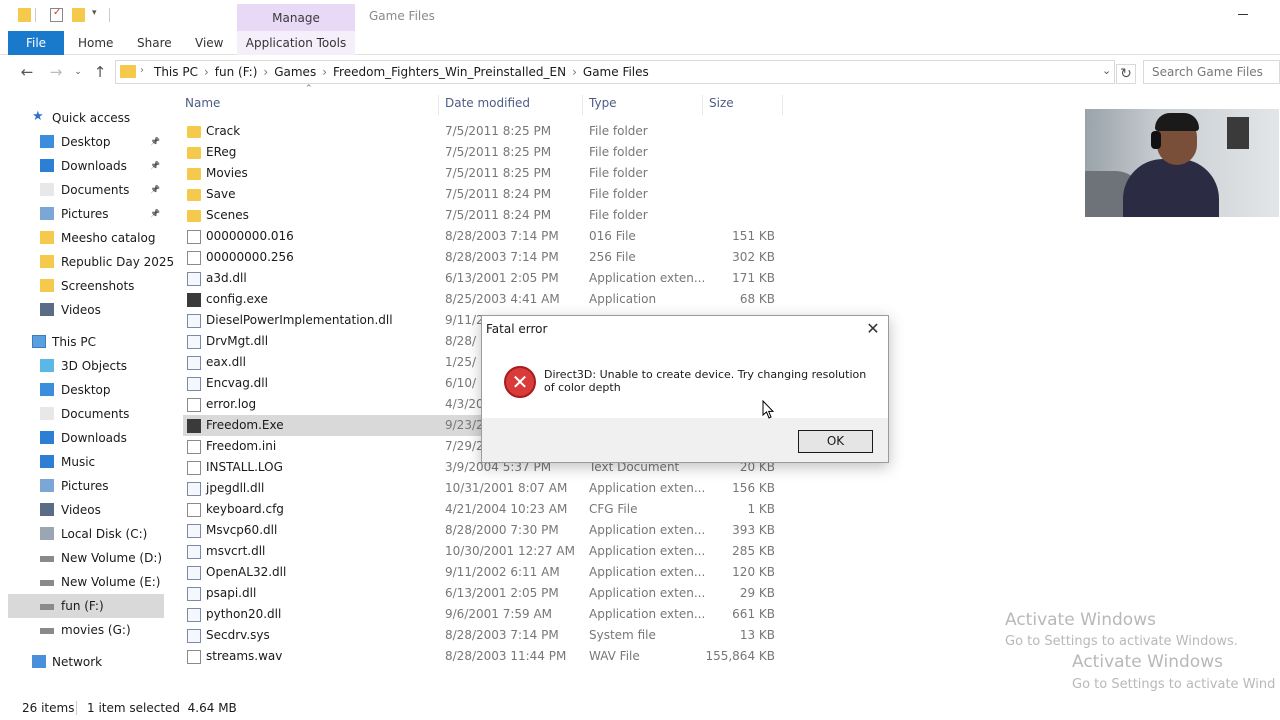 The image size is (1280, 720). I want to click on sidebar-item-republic-day-2025: Republic Day 2025, so click(91, 262).